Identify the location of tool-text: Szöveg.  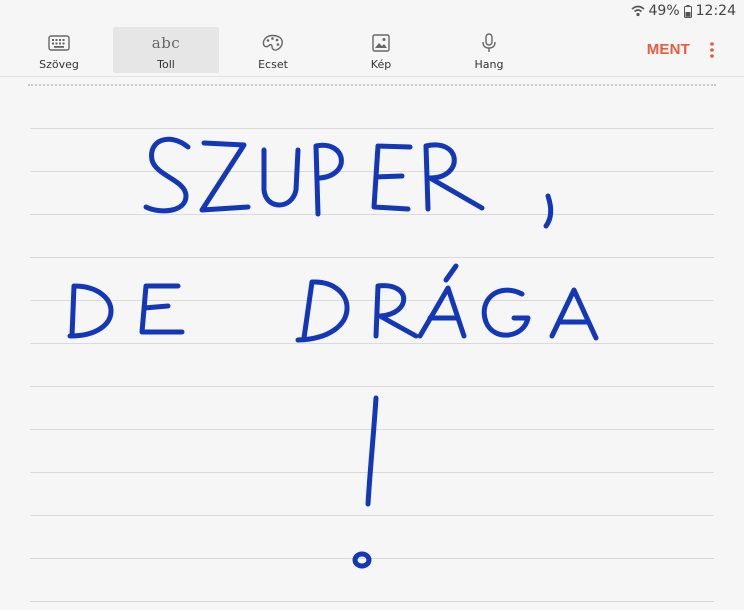
(59, 50).